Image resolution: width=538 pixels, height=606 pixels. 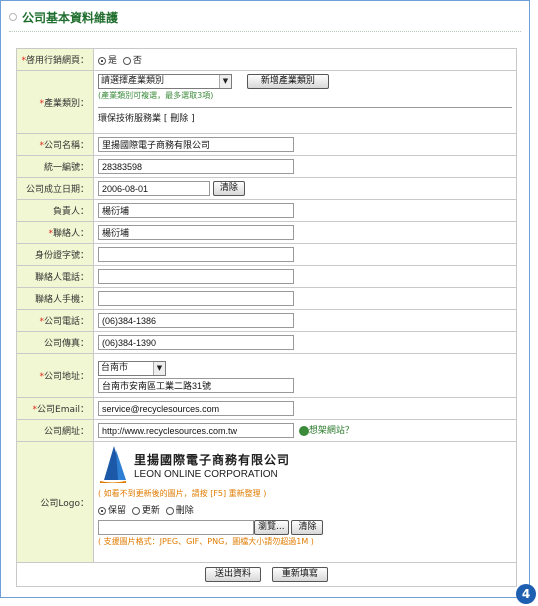 I want to click on page-title: 公司基本資料維護, so click(x=63, y=18).